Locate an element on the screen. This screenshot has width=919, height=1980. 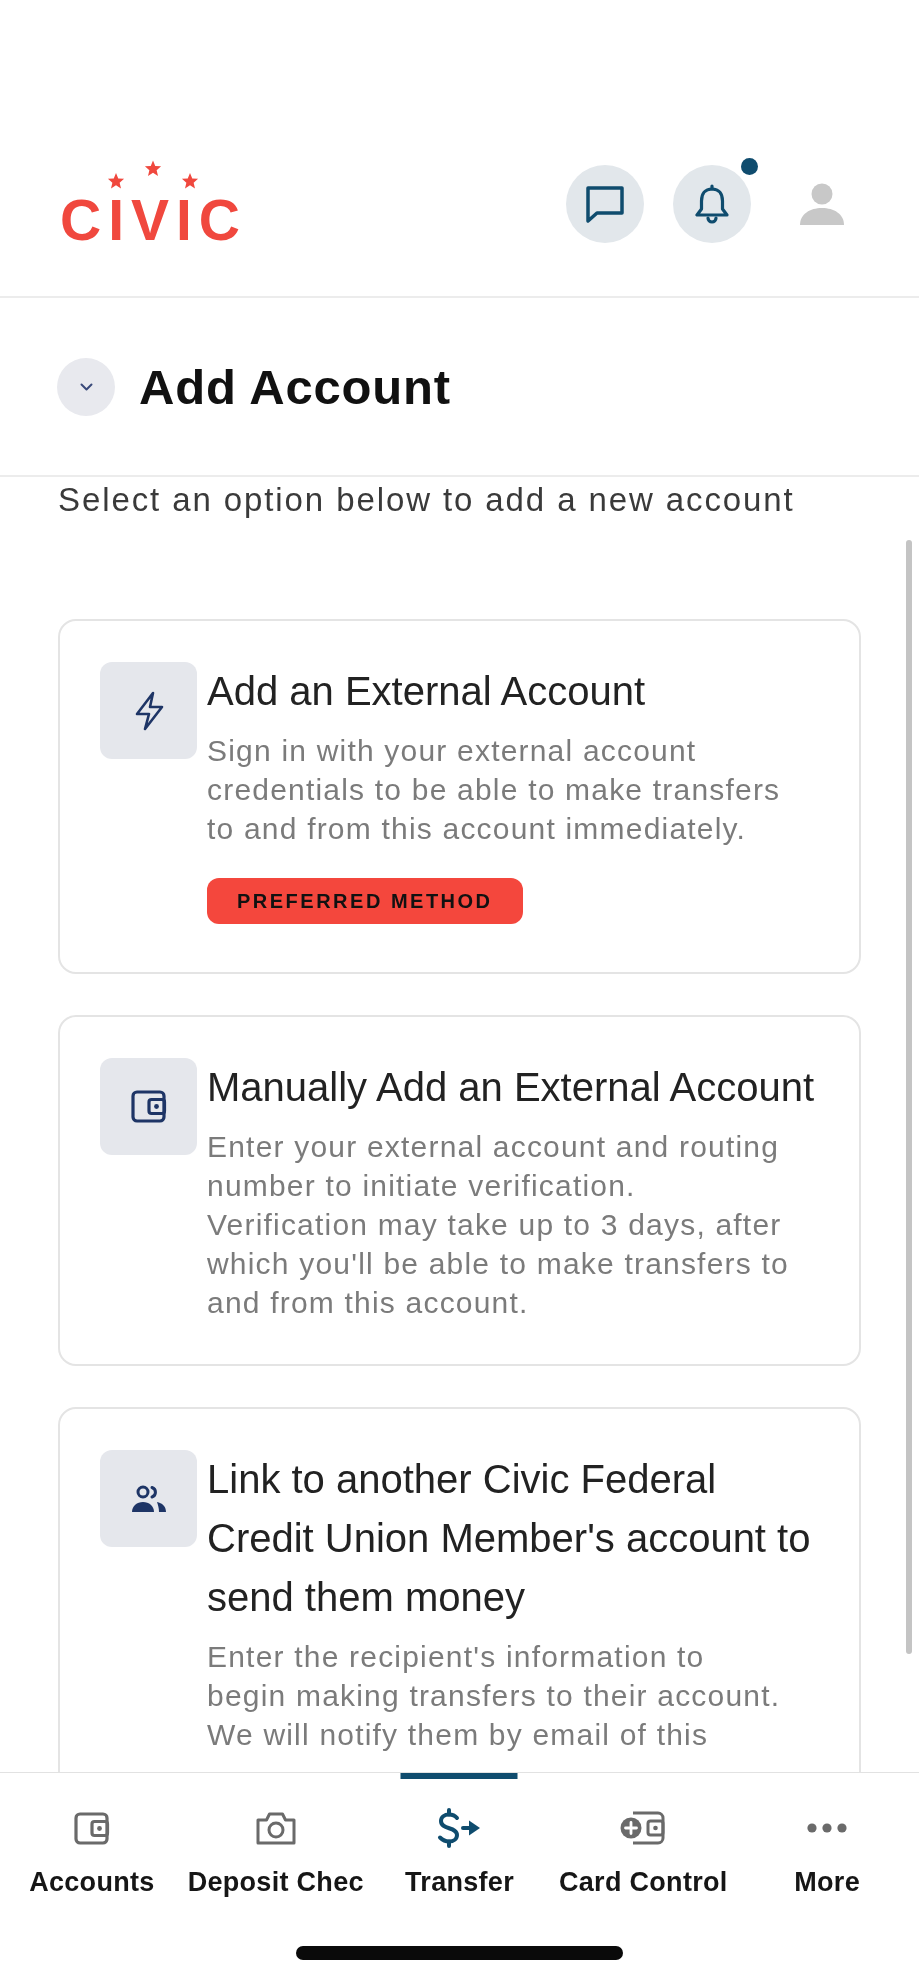
user-icon is located at coordinates (822, 204).